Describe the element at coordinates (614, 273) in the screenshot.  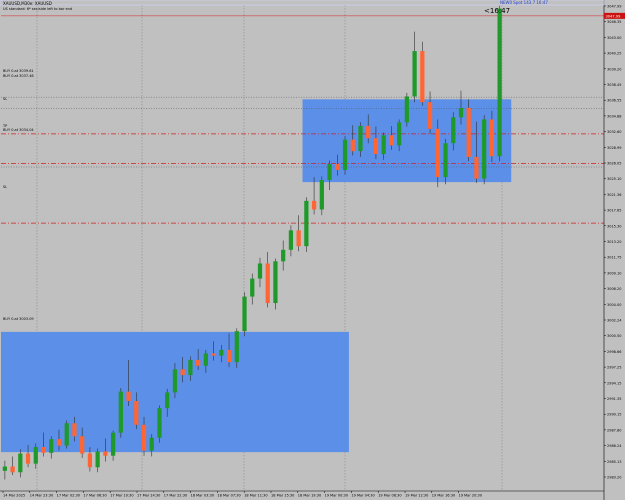
I see `price-tick-label: 3009.10` at that location.